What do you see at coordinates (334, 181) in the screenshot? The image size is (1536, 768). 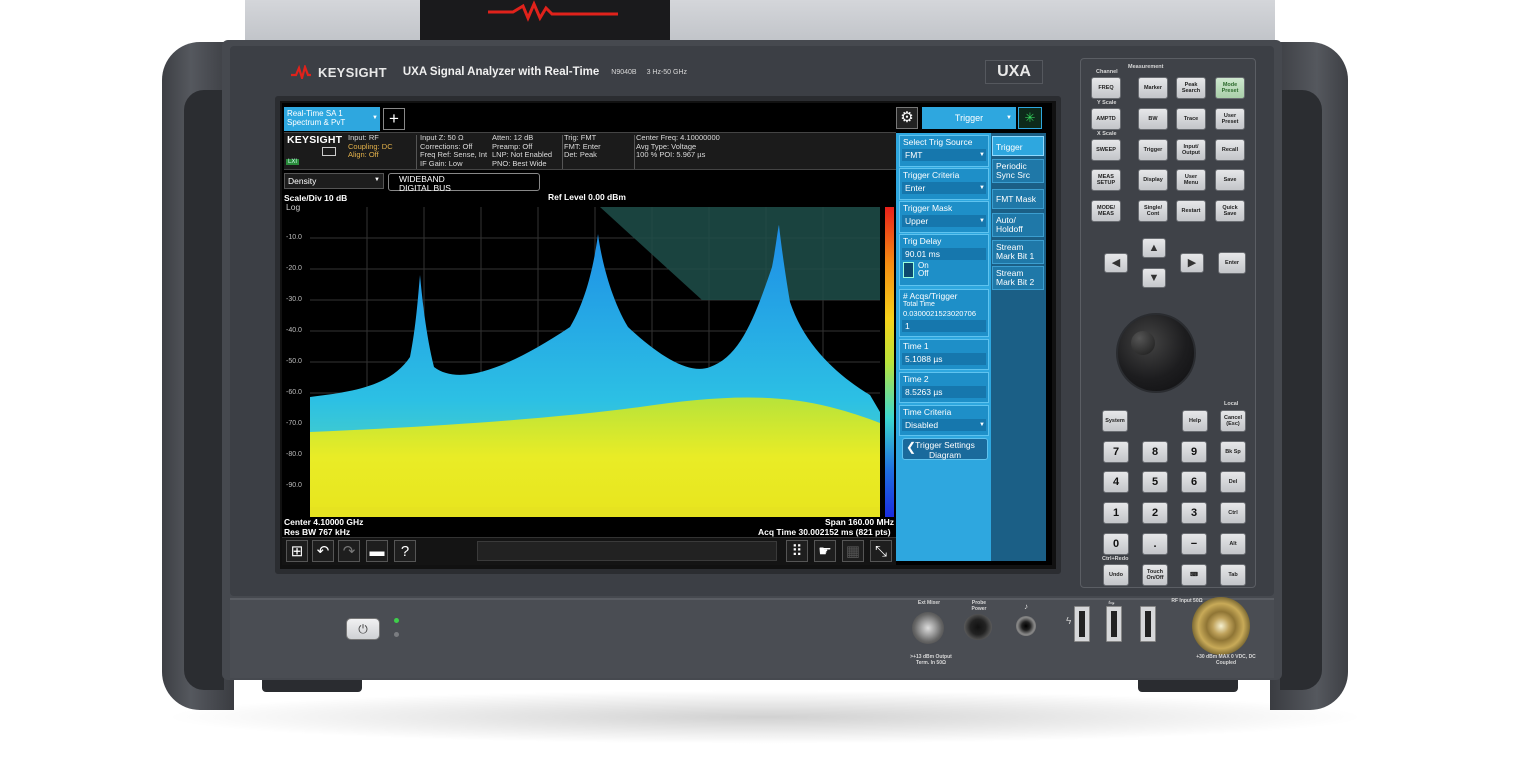 I see `view-select-dropdown: Density ▼` at bounding box center [334, 181].